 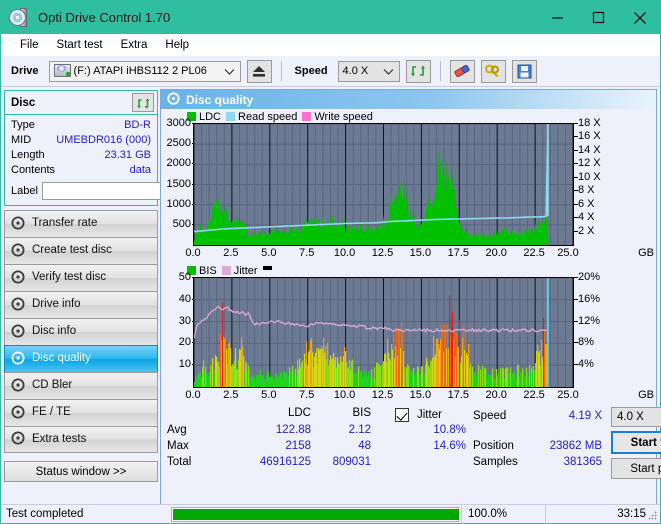 What do you see at coordinates (586, 342) in the screenshot?
I see `y2-tick-label: 8%` at bounding box center [586, 342].